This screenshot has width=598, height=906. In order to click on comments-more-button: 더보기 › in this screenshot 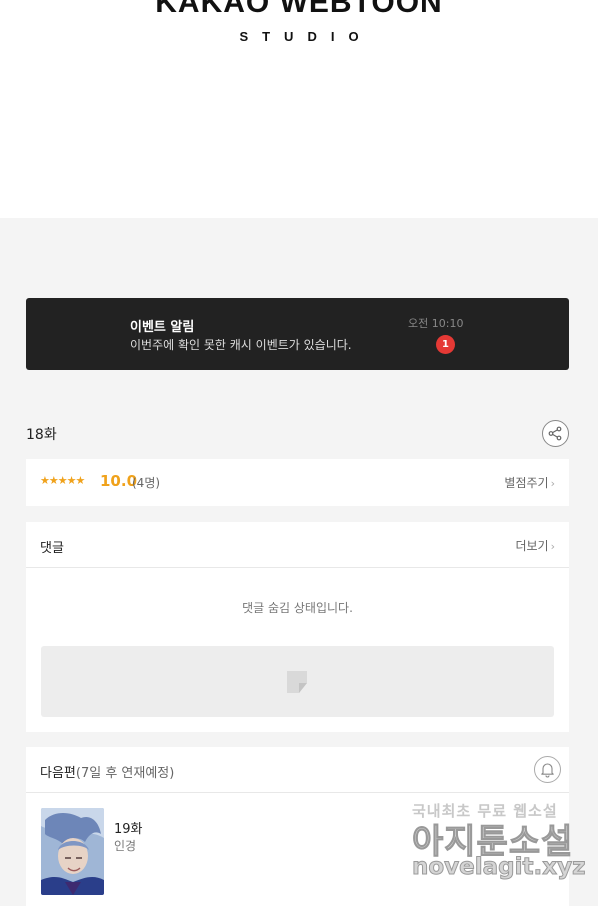, I will do `click(535, 545)`.